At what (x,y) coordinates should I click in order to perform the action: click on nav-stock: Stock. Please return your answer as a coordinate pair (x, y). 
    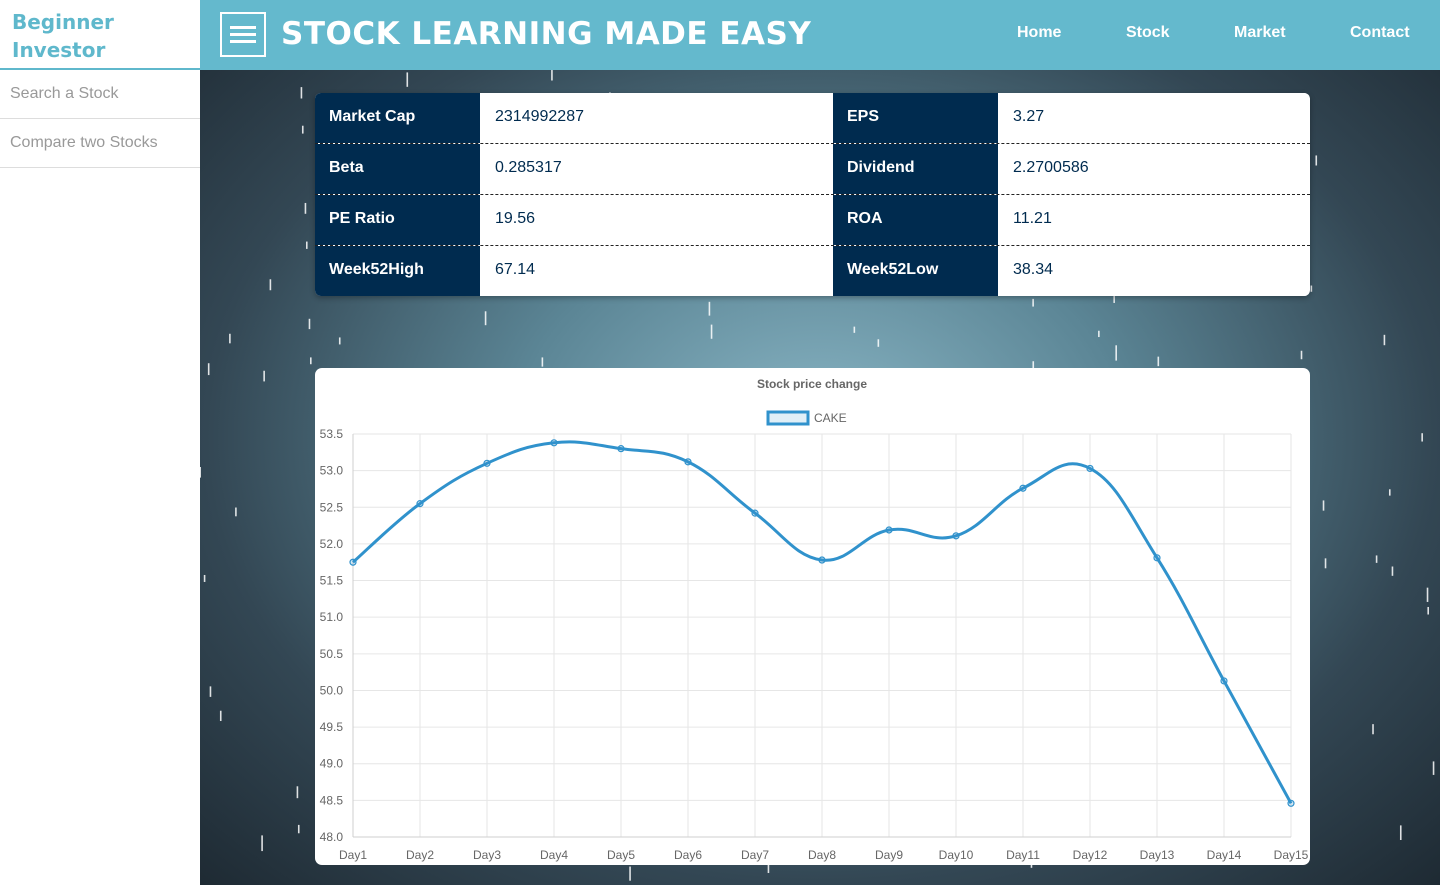
    Looking at the image, I should click on (1148, 33).